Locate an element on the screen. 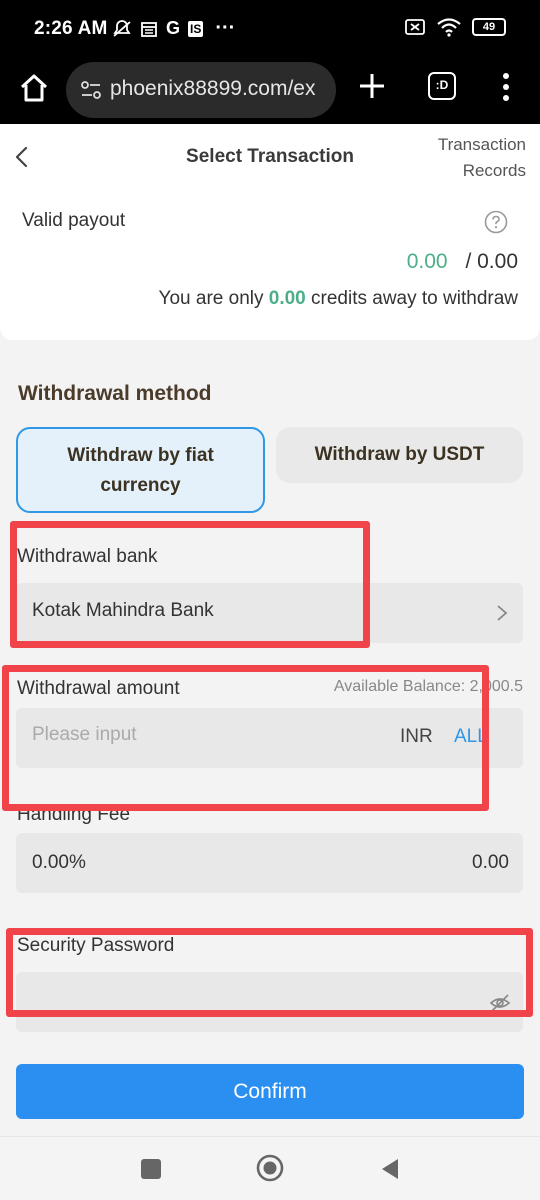 This screenshot has width=540, height=1200. wifi-icon is located at coordinates (449, 27).